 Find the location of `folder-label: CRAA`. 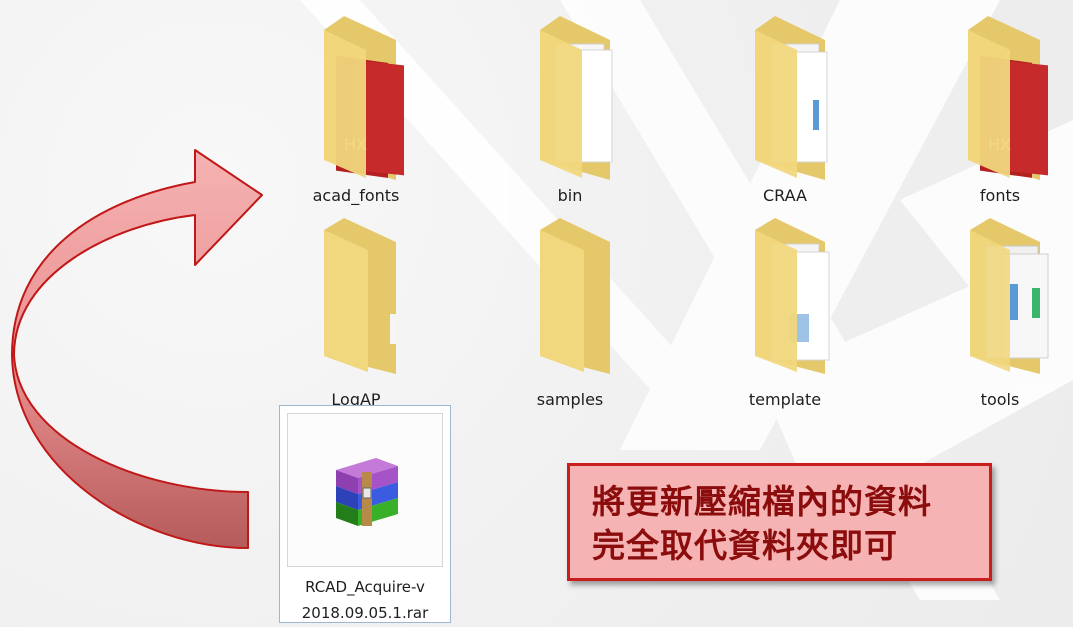

folder-label: CRAA is located at coordinates (785, 195).